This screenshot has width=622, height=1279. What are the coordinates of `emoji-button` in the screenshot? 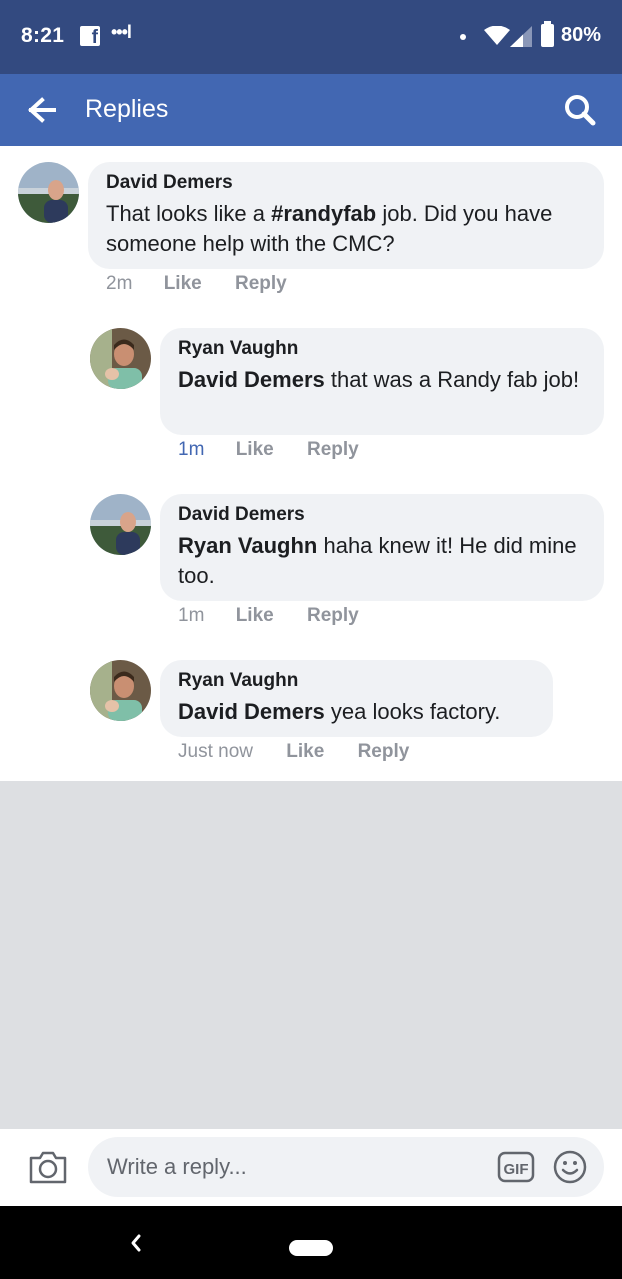 It's located at (570, 1167).